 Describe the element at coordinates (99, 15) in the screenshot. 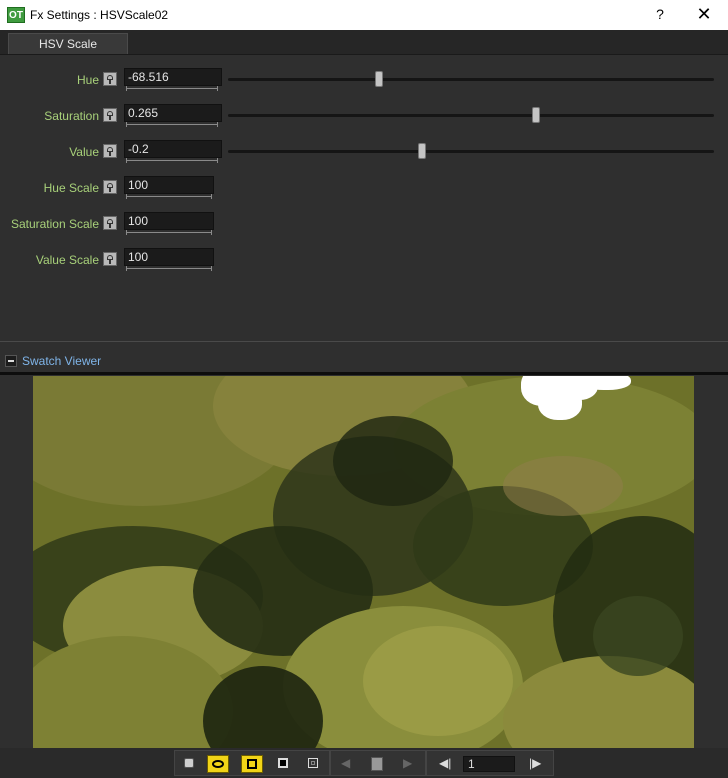

I see `window-title: Fx Settings : HSVScale02` at that location.